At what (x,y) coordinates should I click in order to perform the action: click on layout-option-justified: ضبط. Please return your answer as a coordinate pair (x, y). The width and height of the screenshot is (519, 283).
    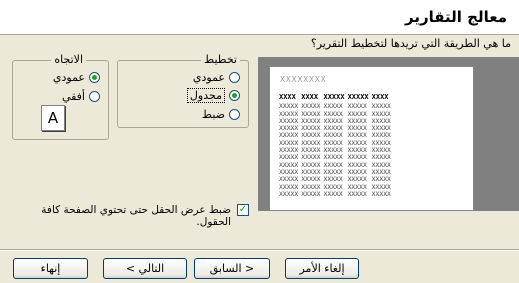
    Looking at the image, I should click on (221, 114).